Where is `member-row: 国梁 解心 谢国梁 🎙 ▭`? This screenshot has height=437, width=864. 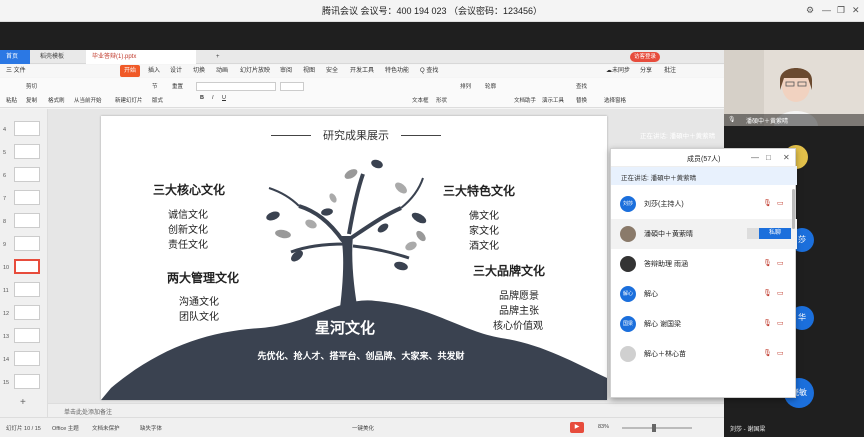
member-row: 国梁 解心 谢国梁 🎙 ▭ is located at coordinates (704, 324).